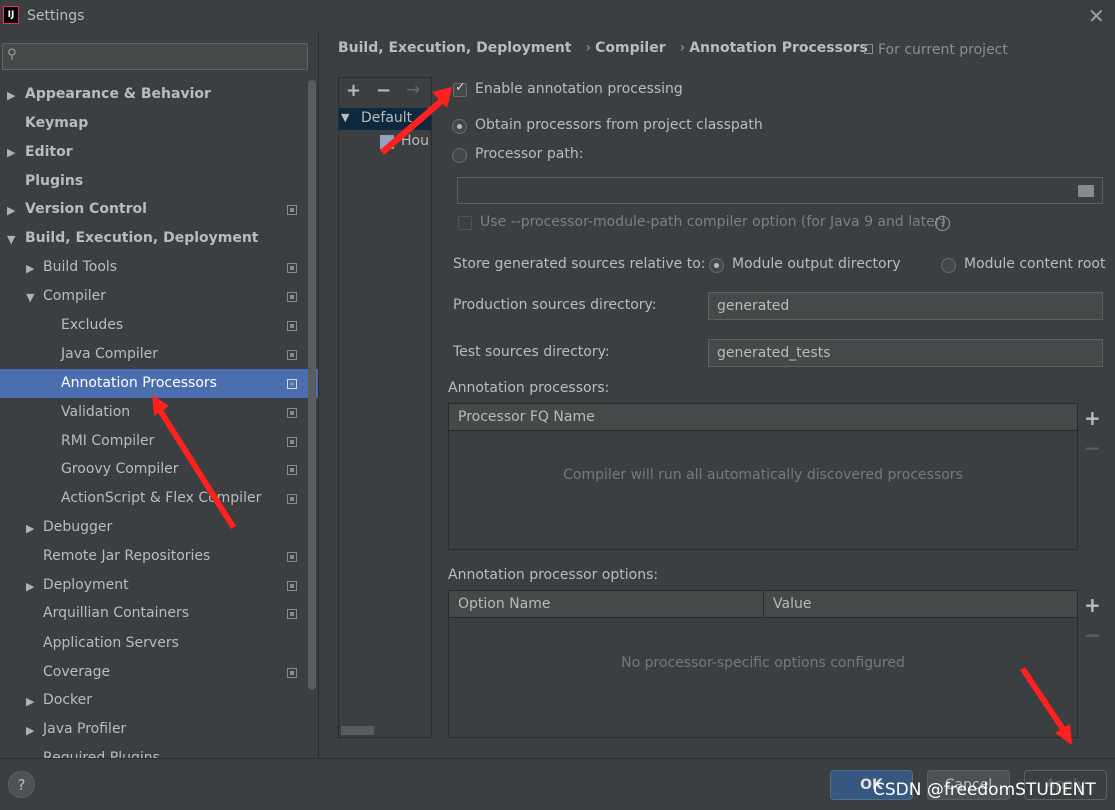 The image size is (1115, 810). What do you see at coordinates (1046, 706) in the screenshot?
I see `arrow-to-apply-button` at bounding box center [1046, 706].